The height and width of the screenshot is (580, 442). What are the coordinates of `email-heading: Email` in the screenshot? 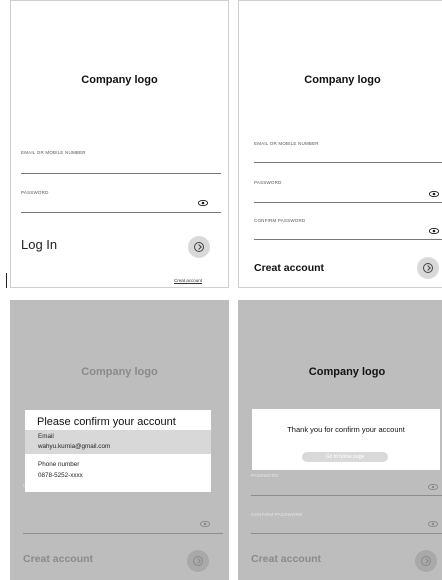 It's located at (46, 436).